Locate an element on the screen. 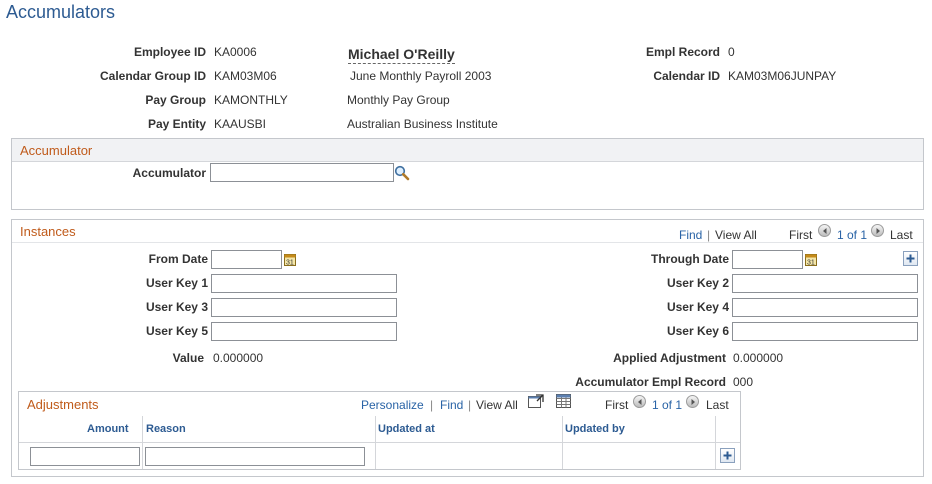  from-date-input is located at coordinates (246, 259).